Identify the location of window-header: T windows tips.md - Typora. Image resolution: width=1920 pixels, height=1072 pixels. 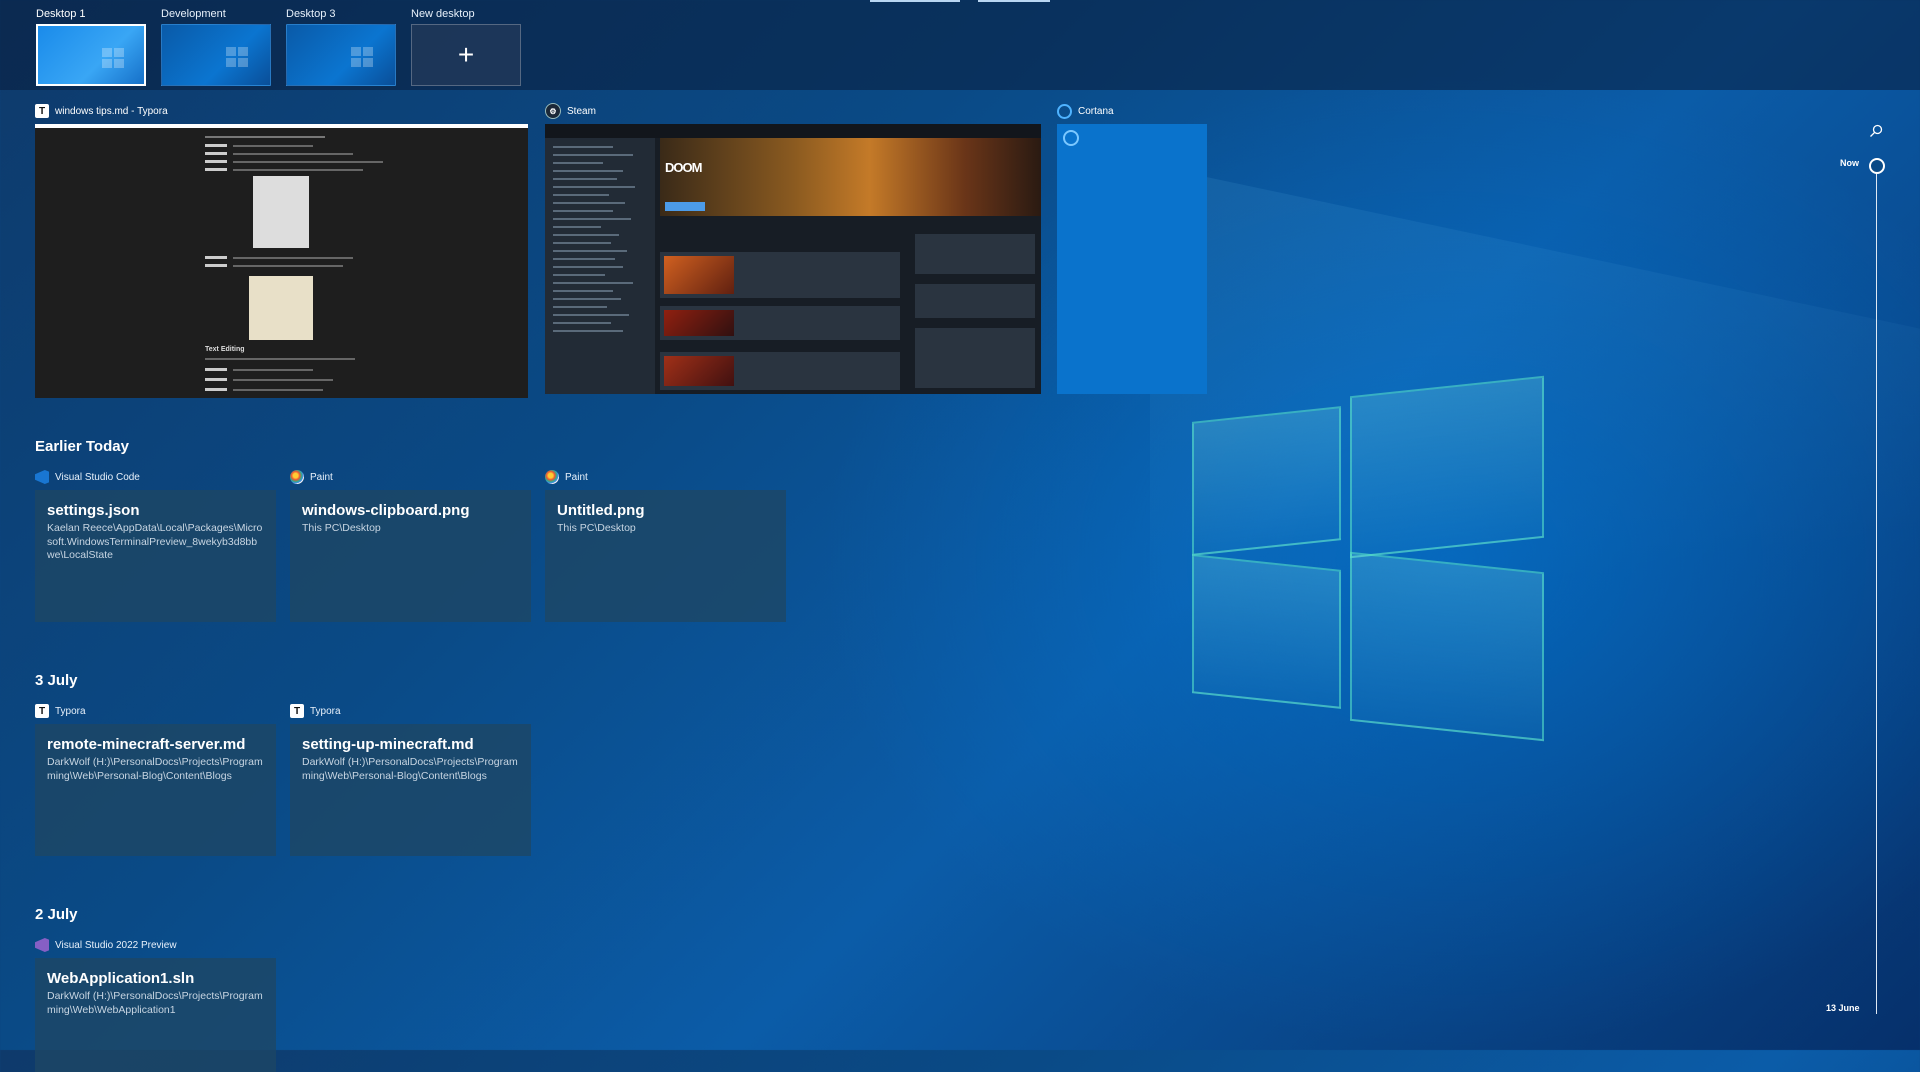
(281, 111).